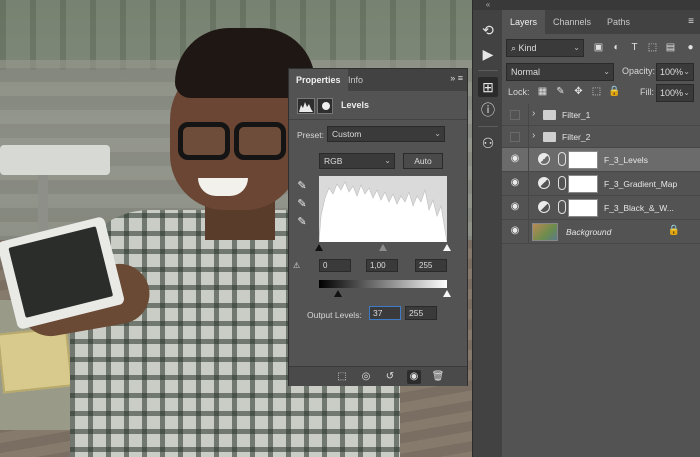 The height and width of the screenshot is (457, 700). I want to click on gray-point-eyedropper-icon: ✎, so click(302, 204).